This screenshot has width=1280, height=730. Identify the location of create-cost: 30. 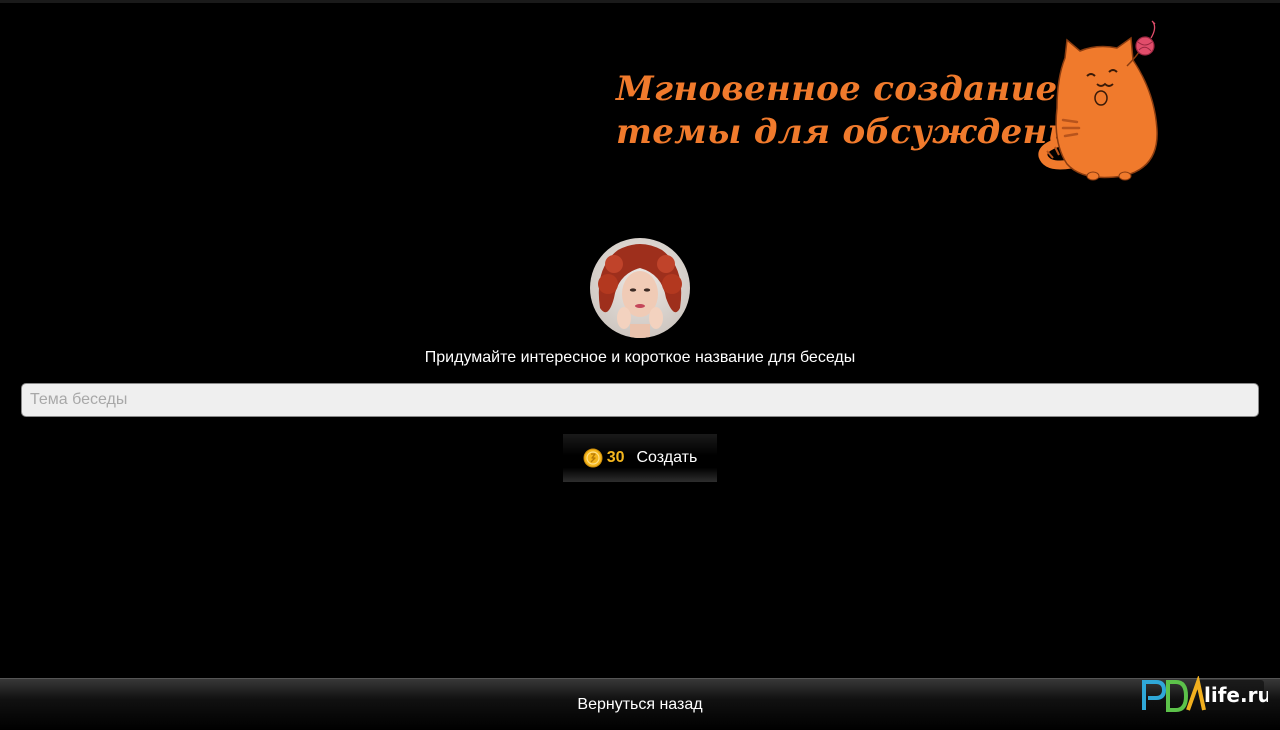
(615, 457).